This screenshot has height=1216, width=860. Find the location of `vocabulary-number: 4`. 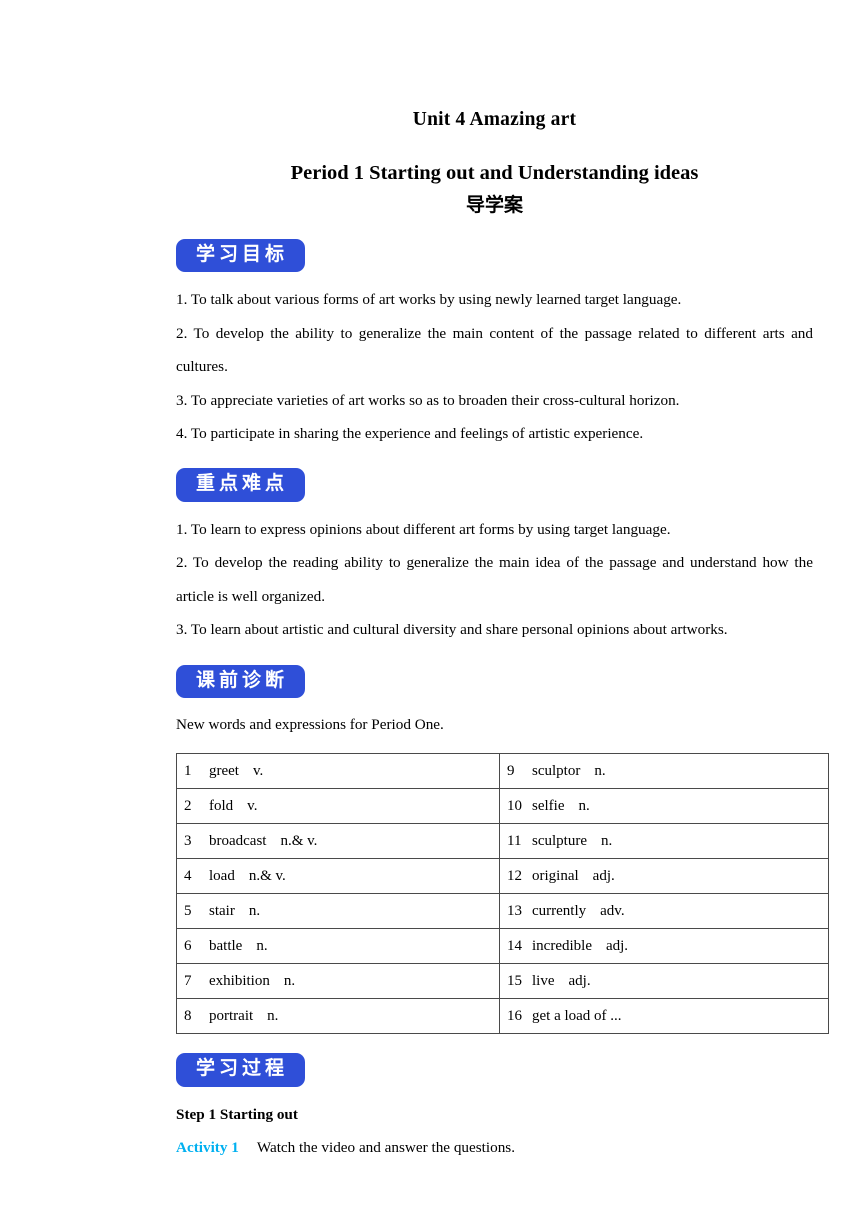

vocabulary-number: 4 is located at coordinates (188, 875).